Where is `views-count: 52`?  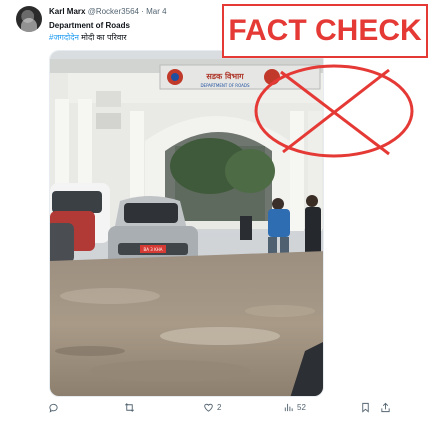
views-count: 52 is located at coordinates (301, 407).